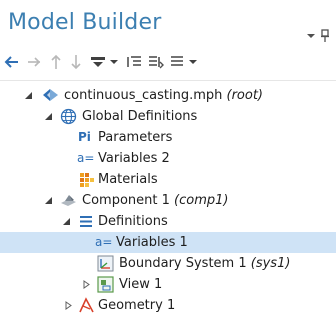 Image resolution: width=336 pixels, height=331 pixels. I want to click on panel-header: Model Builder, so click(168, 24).